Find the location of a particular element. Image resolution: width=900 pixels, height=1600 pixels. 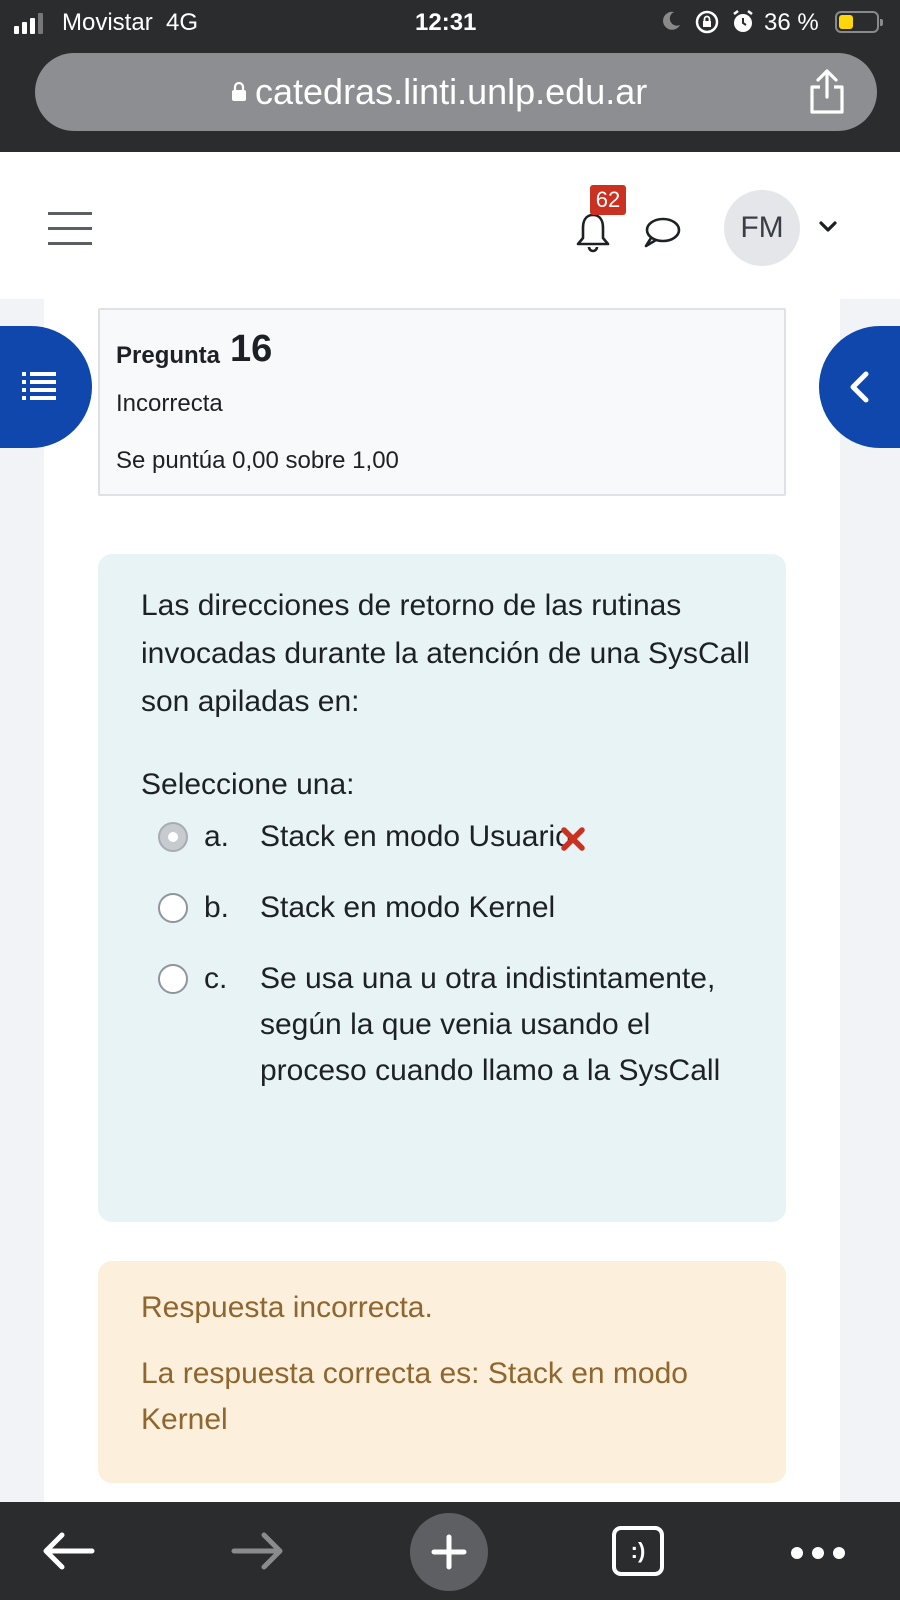

battery-percent: 36 % is located at coordinates (791, 22).